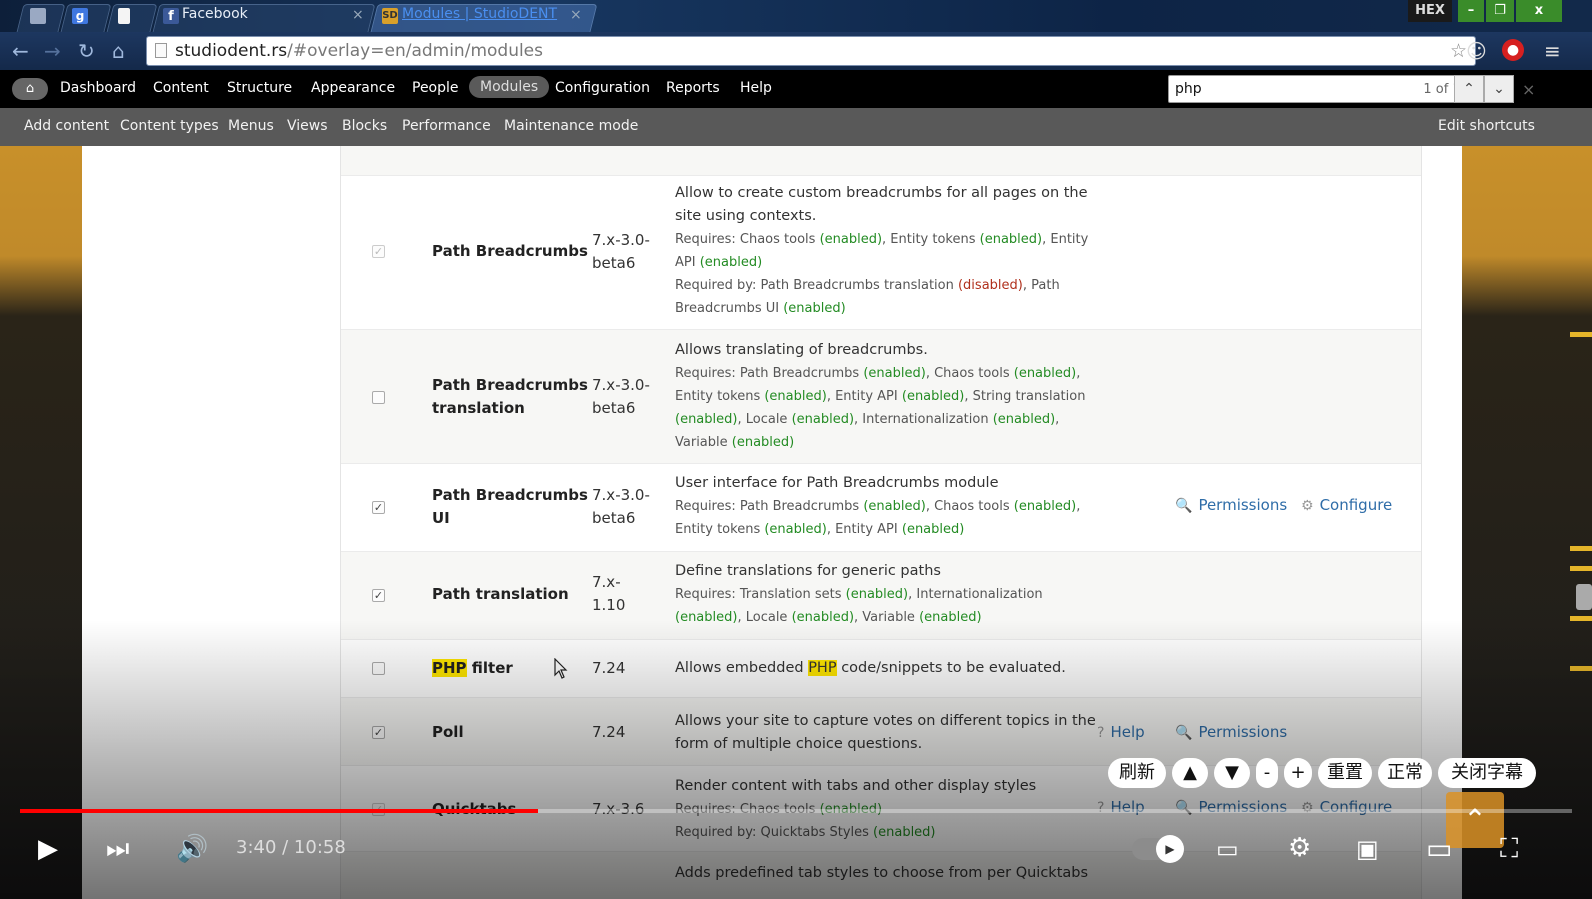 This screenshot has width=1592, height=899. Describe the element at coordinates (117, 849) in the screenshot. I see `next-video-icon: ⏭` at that location.